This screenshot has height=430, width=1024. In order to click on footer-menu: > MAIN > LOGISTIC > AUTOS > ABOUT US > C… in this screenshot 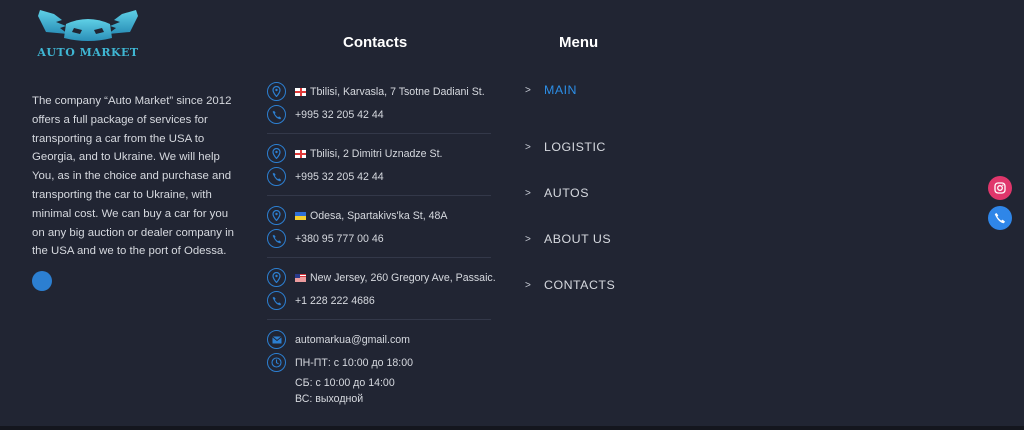, I will do `click(570, 193)`.